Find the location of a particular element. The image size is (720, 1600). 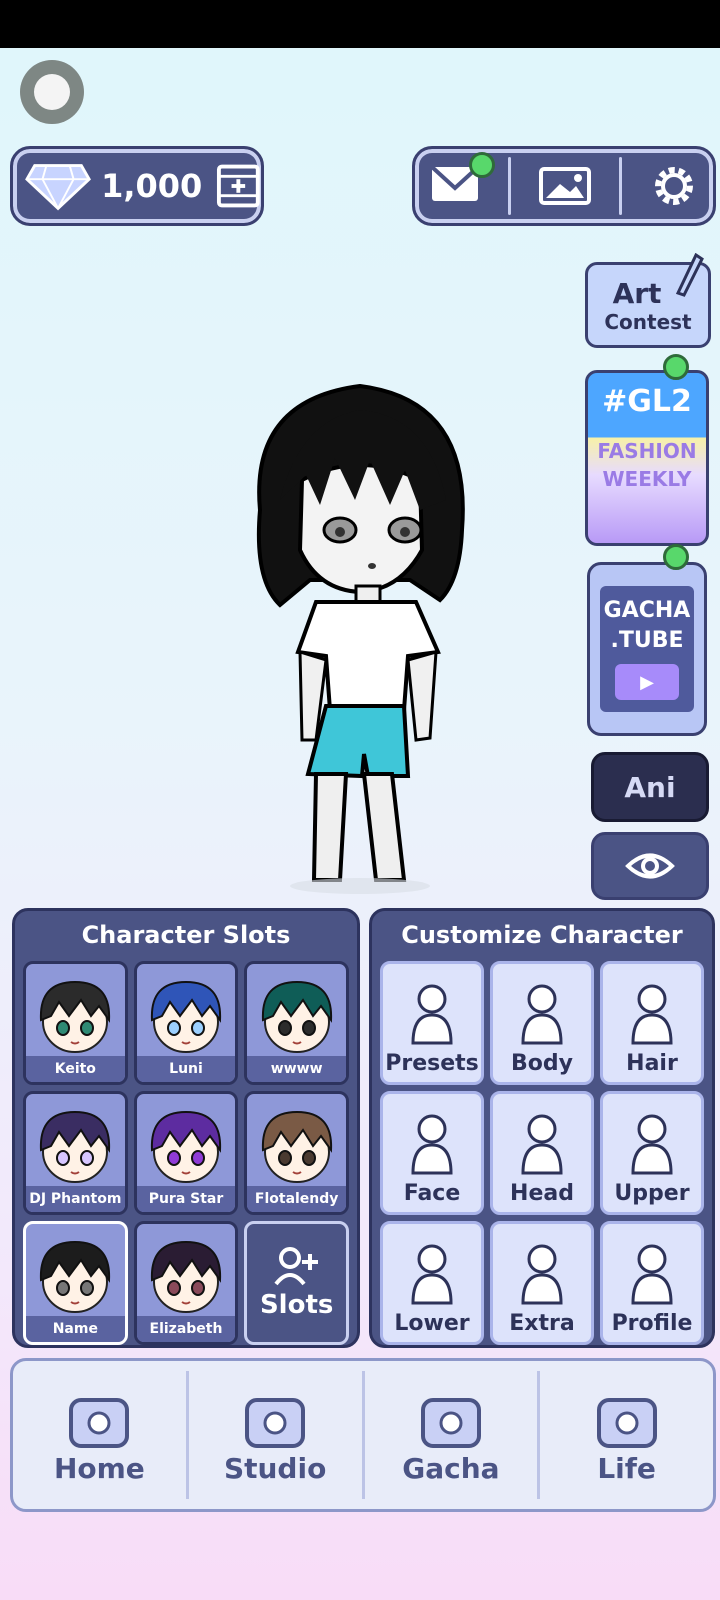

upper-icon is located at coordinates (652, 1144).